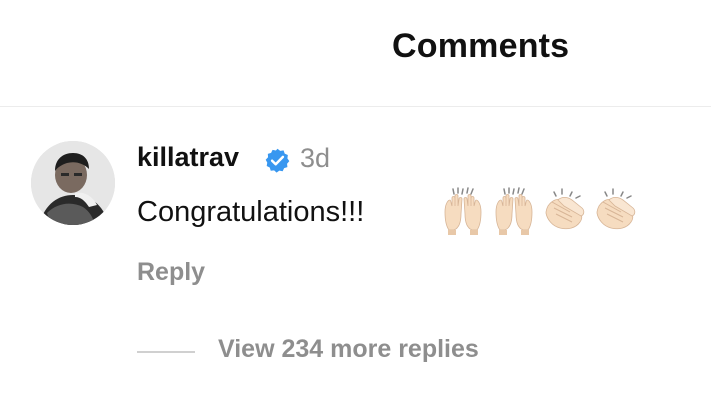  Describe the element at coordinates (166, 352) in the screenshot. I see `replies-divider` at that location.